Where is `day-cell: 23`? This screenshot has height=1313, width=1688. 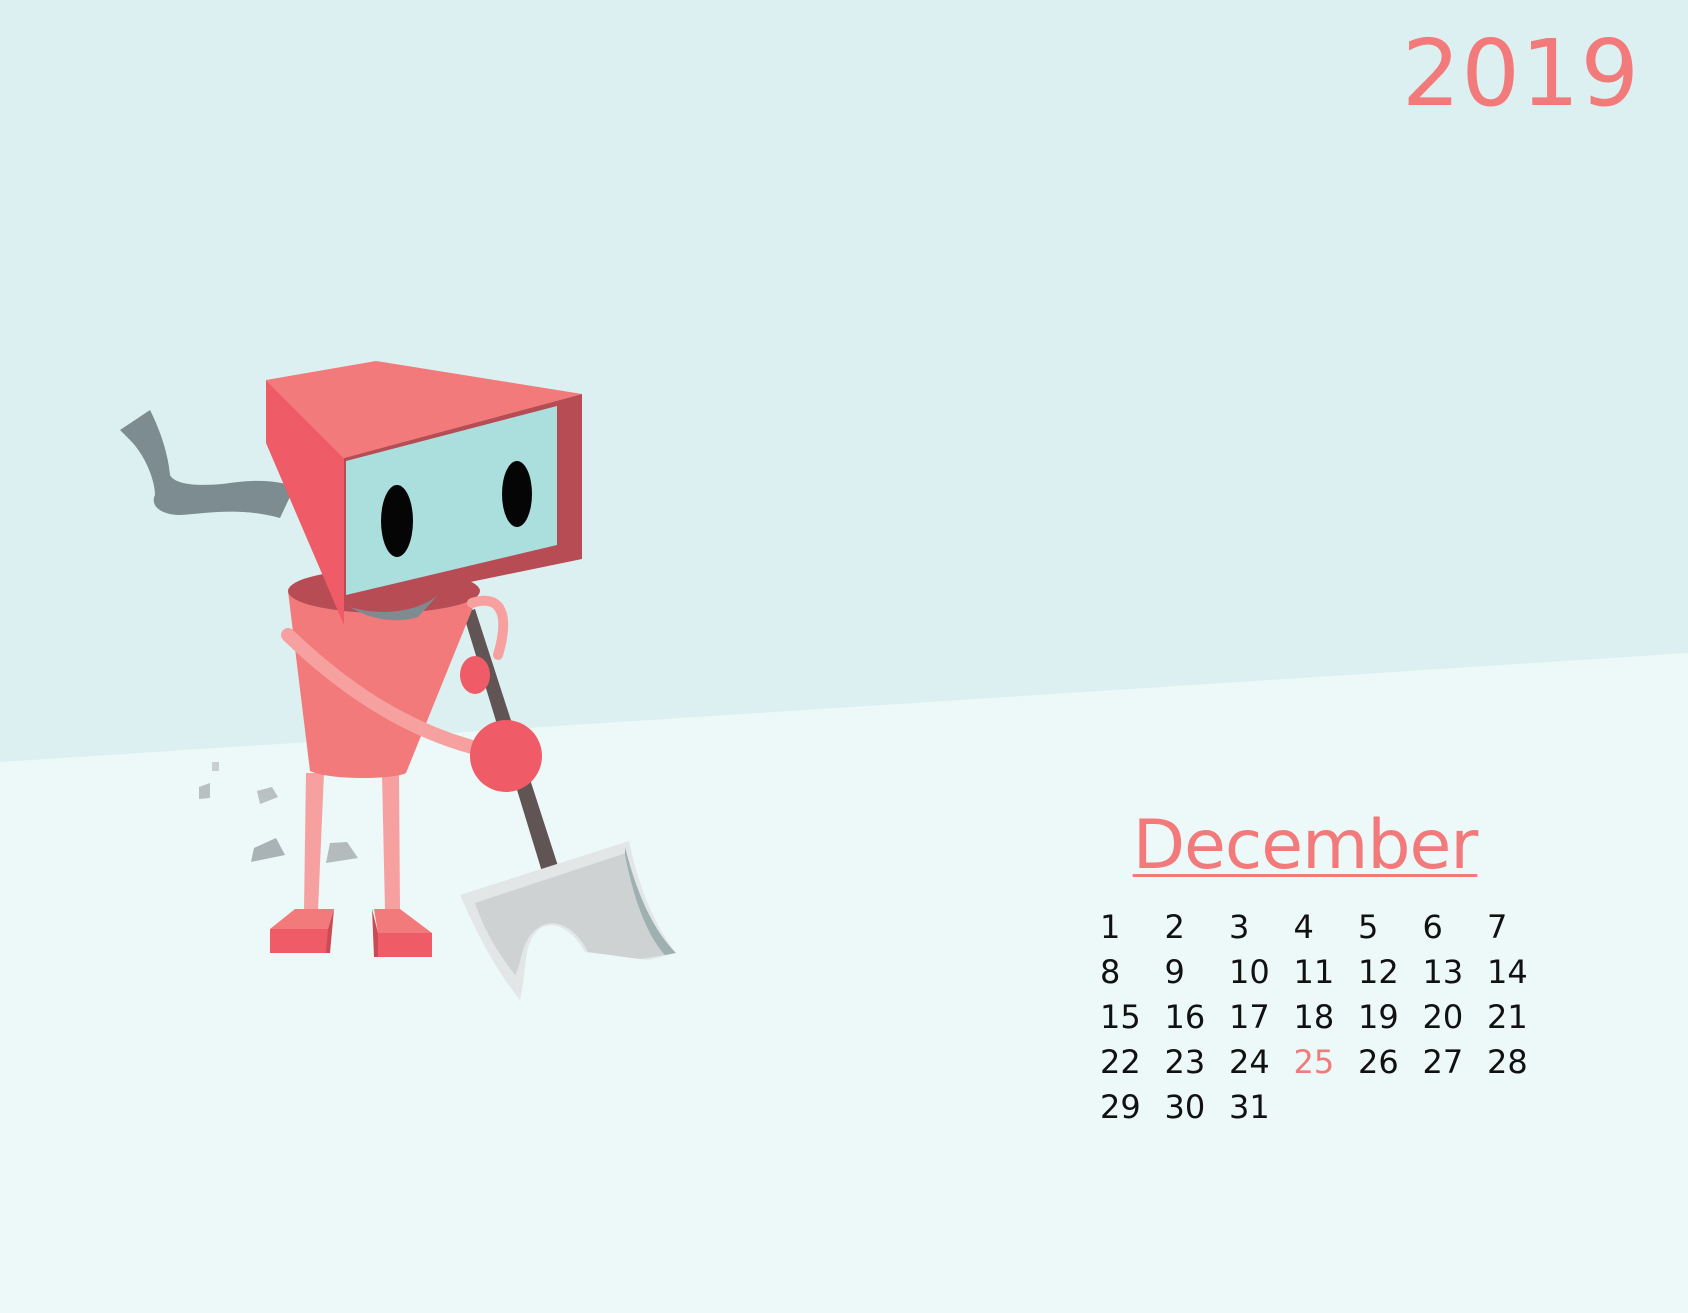
day-cell: 23 is located at coordinates (1185, 1062).